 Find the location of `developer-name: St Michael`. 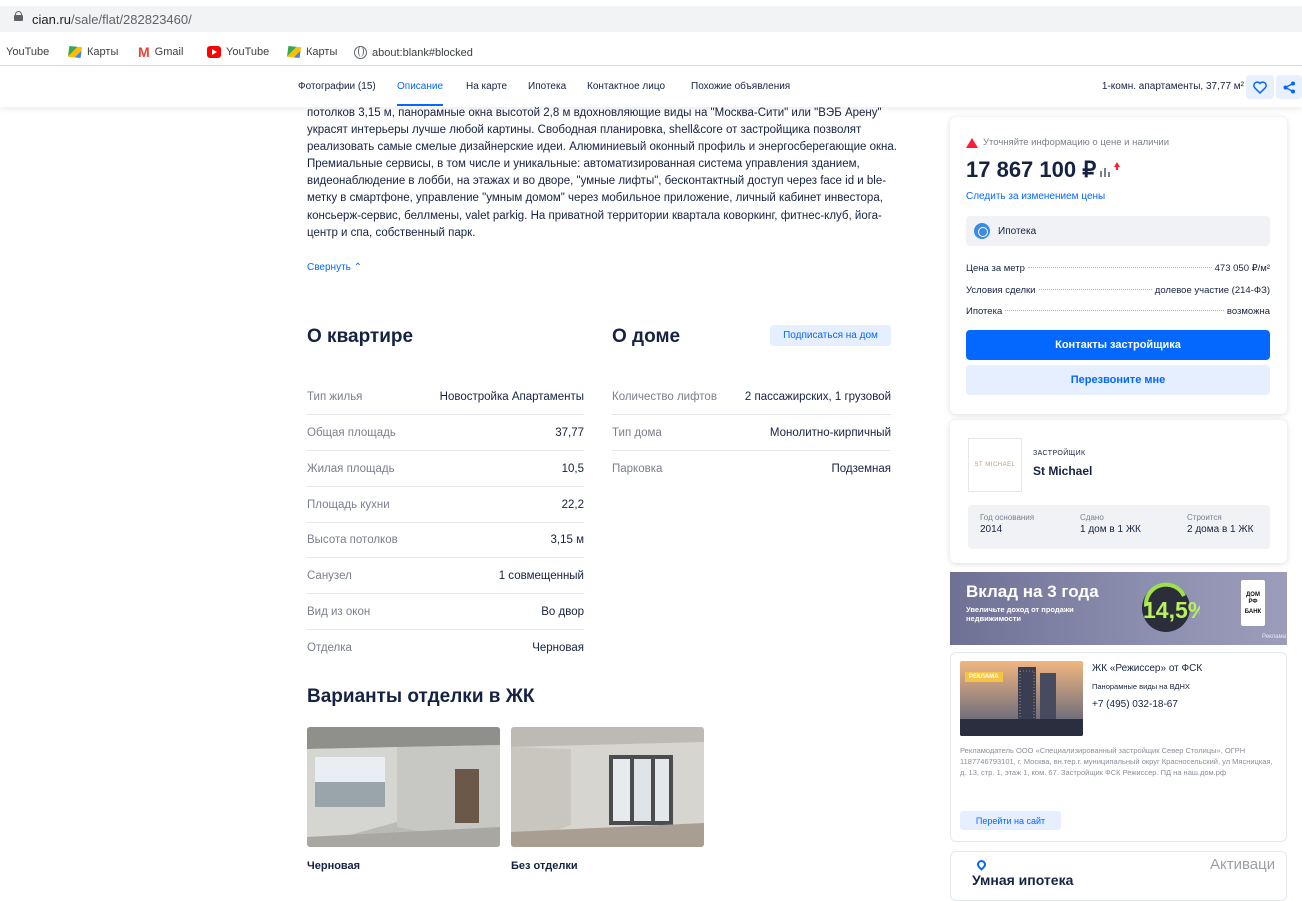

developer-name: St Michael is located at coordinates (1062, 471).